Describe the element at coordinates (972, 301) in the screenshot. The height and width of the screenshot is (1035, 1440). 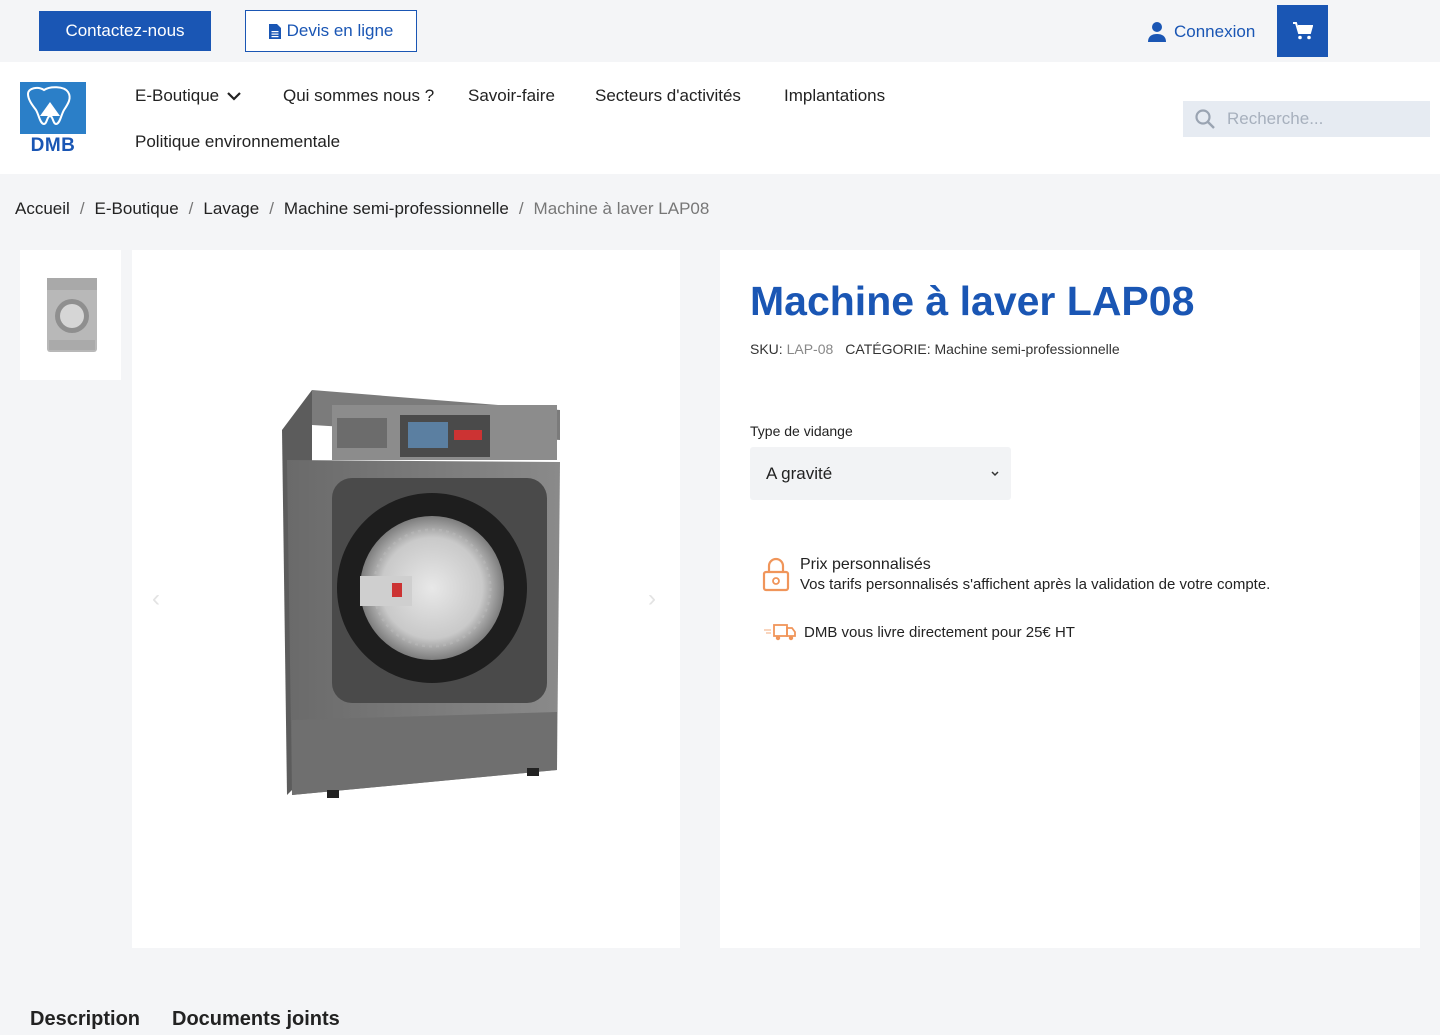
I see `product-title: Machine à laver LAP08` at that location.